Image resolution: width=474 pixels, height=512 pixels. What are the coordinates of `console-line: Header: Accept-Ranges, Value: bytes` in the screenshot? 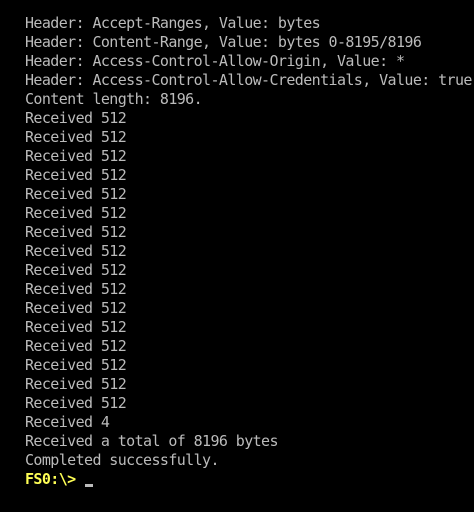 It's located at (173, 23).